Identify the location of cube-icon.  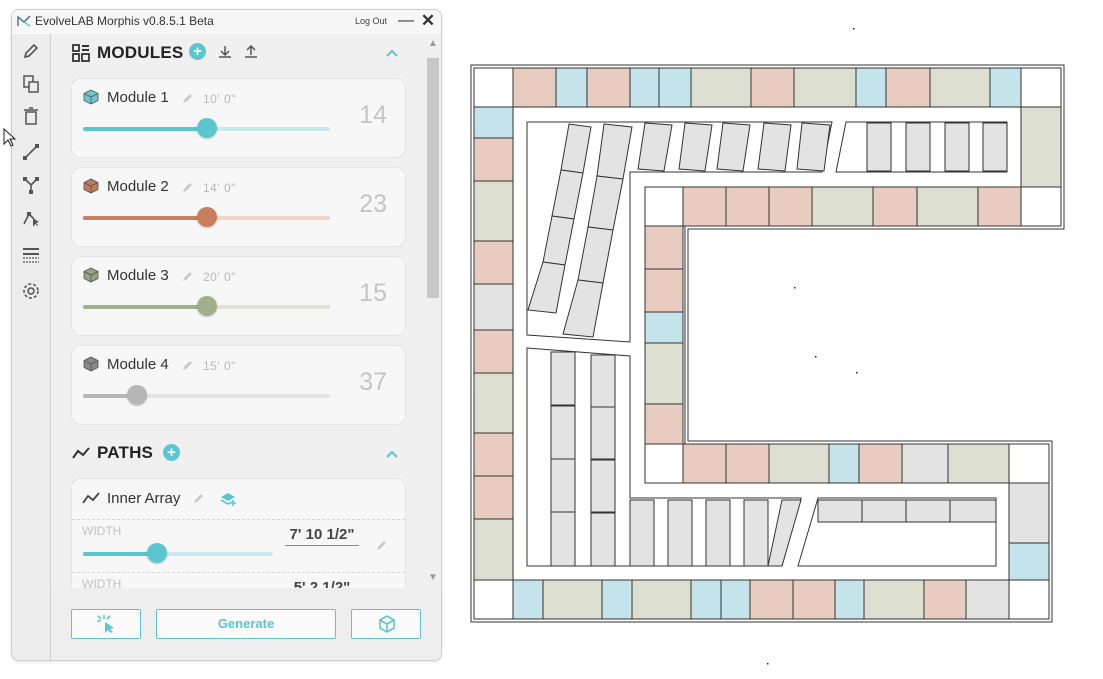
(387, 624).